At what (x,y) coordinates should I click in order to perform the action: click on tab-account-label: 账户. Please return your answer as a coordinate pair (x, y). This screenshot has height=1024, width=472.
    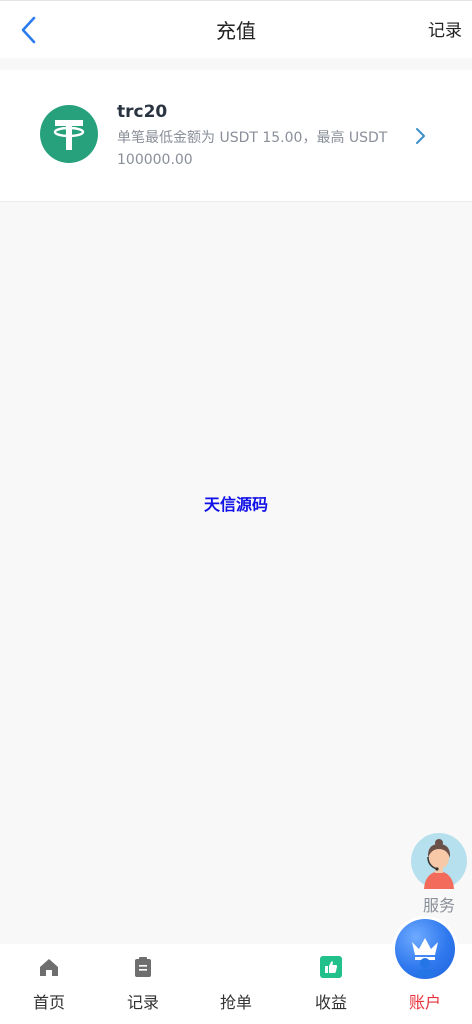
    Looking at the image, I should click on (424, 1002).